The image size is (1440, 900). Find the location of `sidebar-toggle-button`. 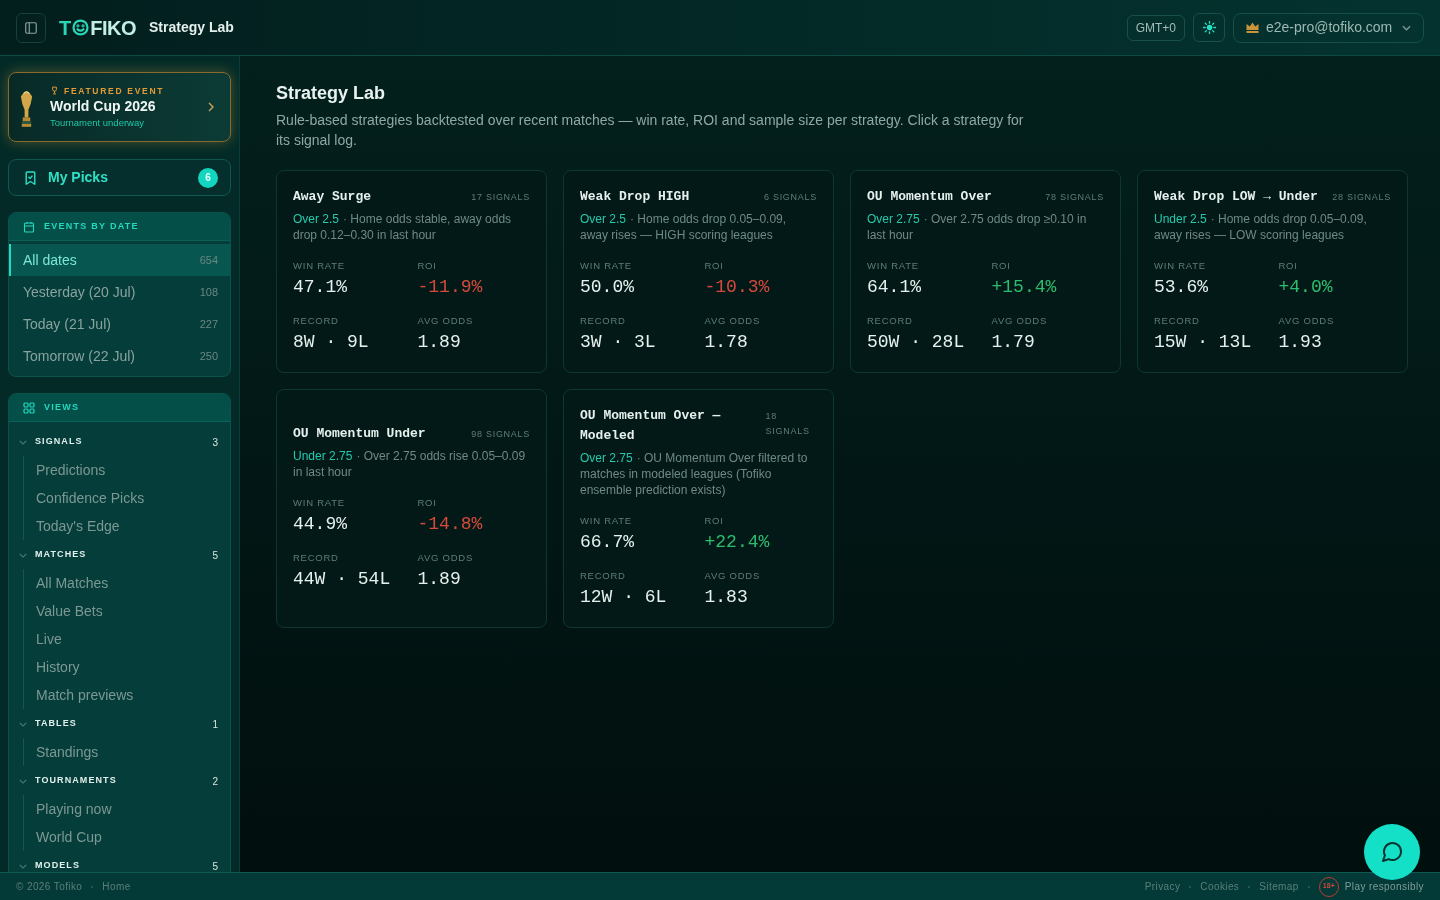

sidebar-toggle-button is located at coordinates (31, 27).